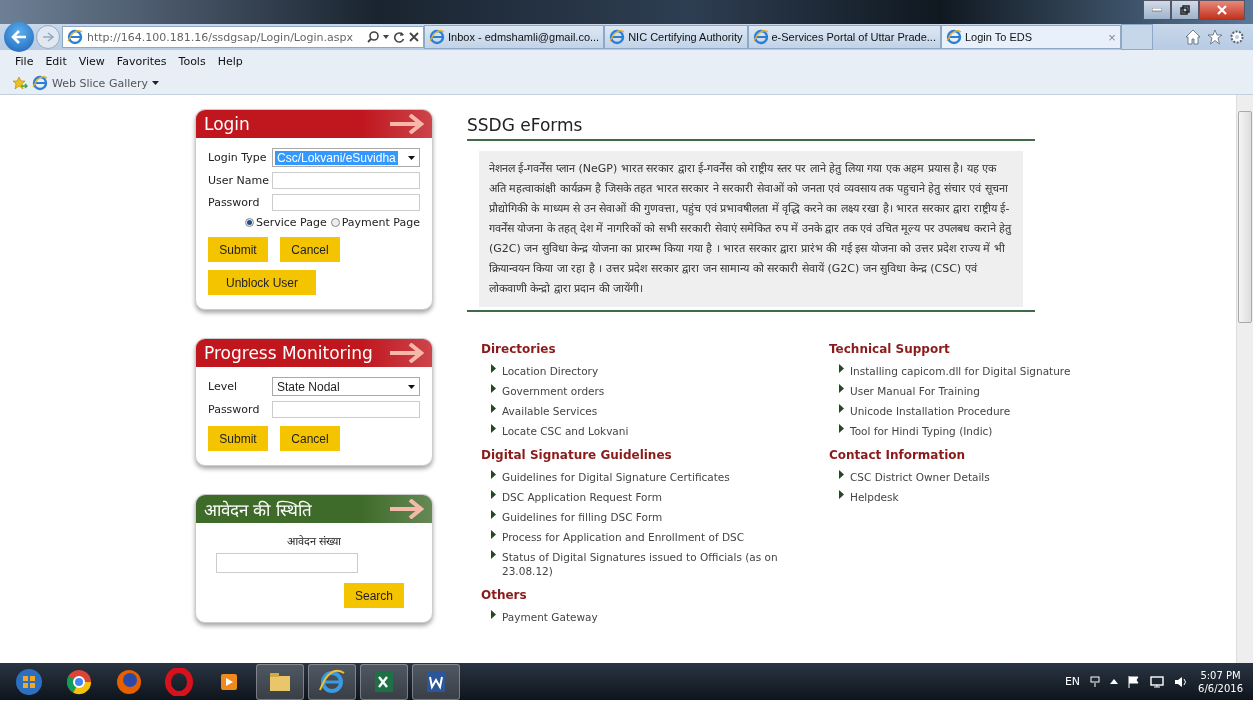 Image resolution: width=1253 pixels, height=705 pixels. What do you see at coordinates (399, 37) in the screenshot?
I see `refresh-icon` at bounding box center [399, 37].